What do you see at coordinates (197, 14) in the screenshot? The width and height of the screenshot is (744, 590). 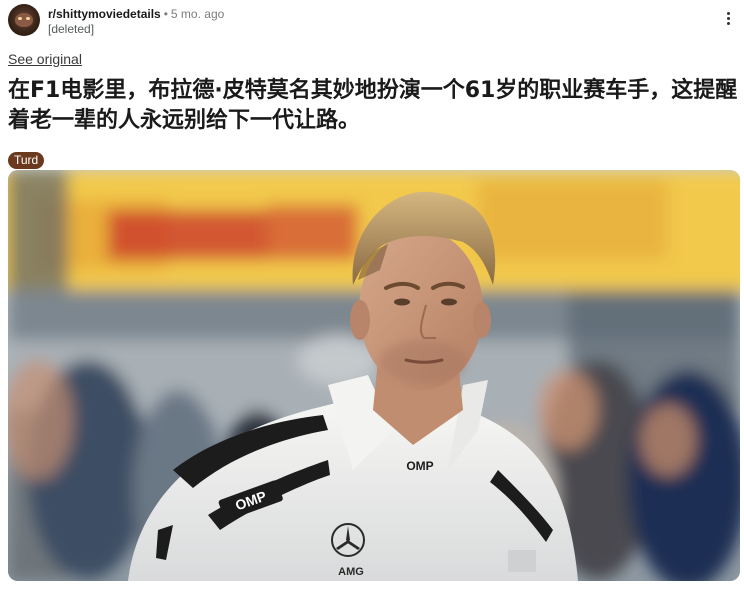 I see `post-time: 5 mo. ago` at bounding box center [197, 14].